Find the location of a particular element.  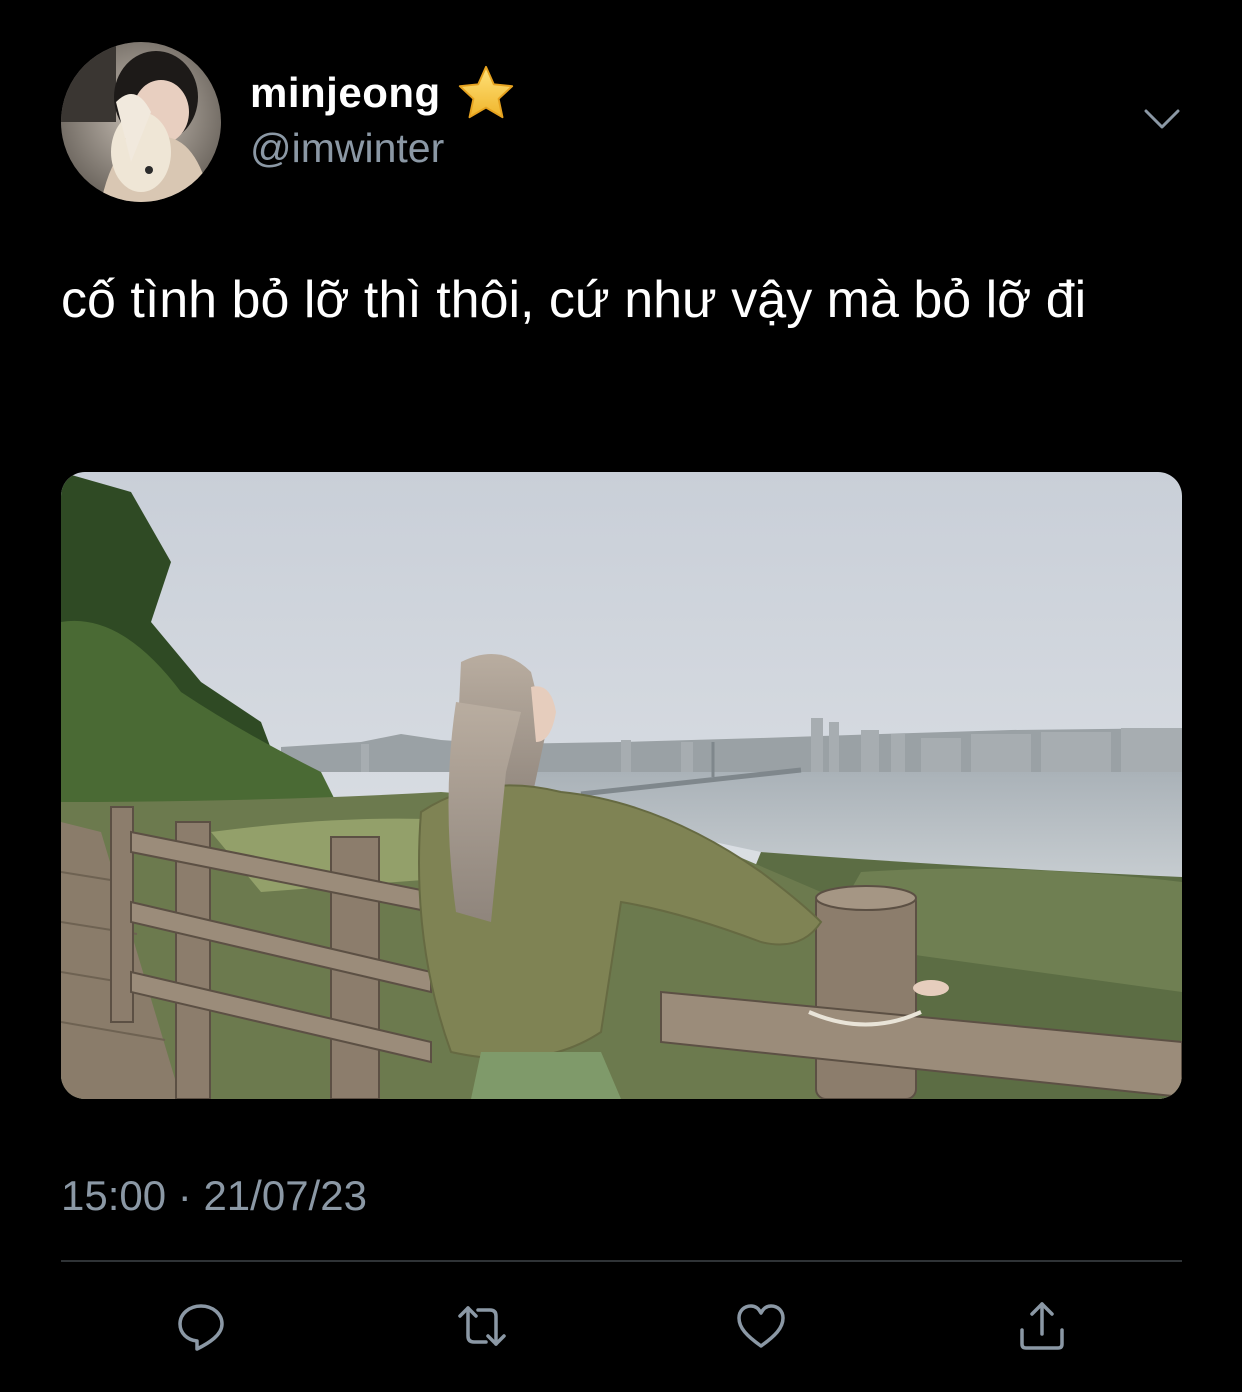

heart-icon is located at coordinates (761, 1326).